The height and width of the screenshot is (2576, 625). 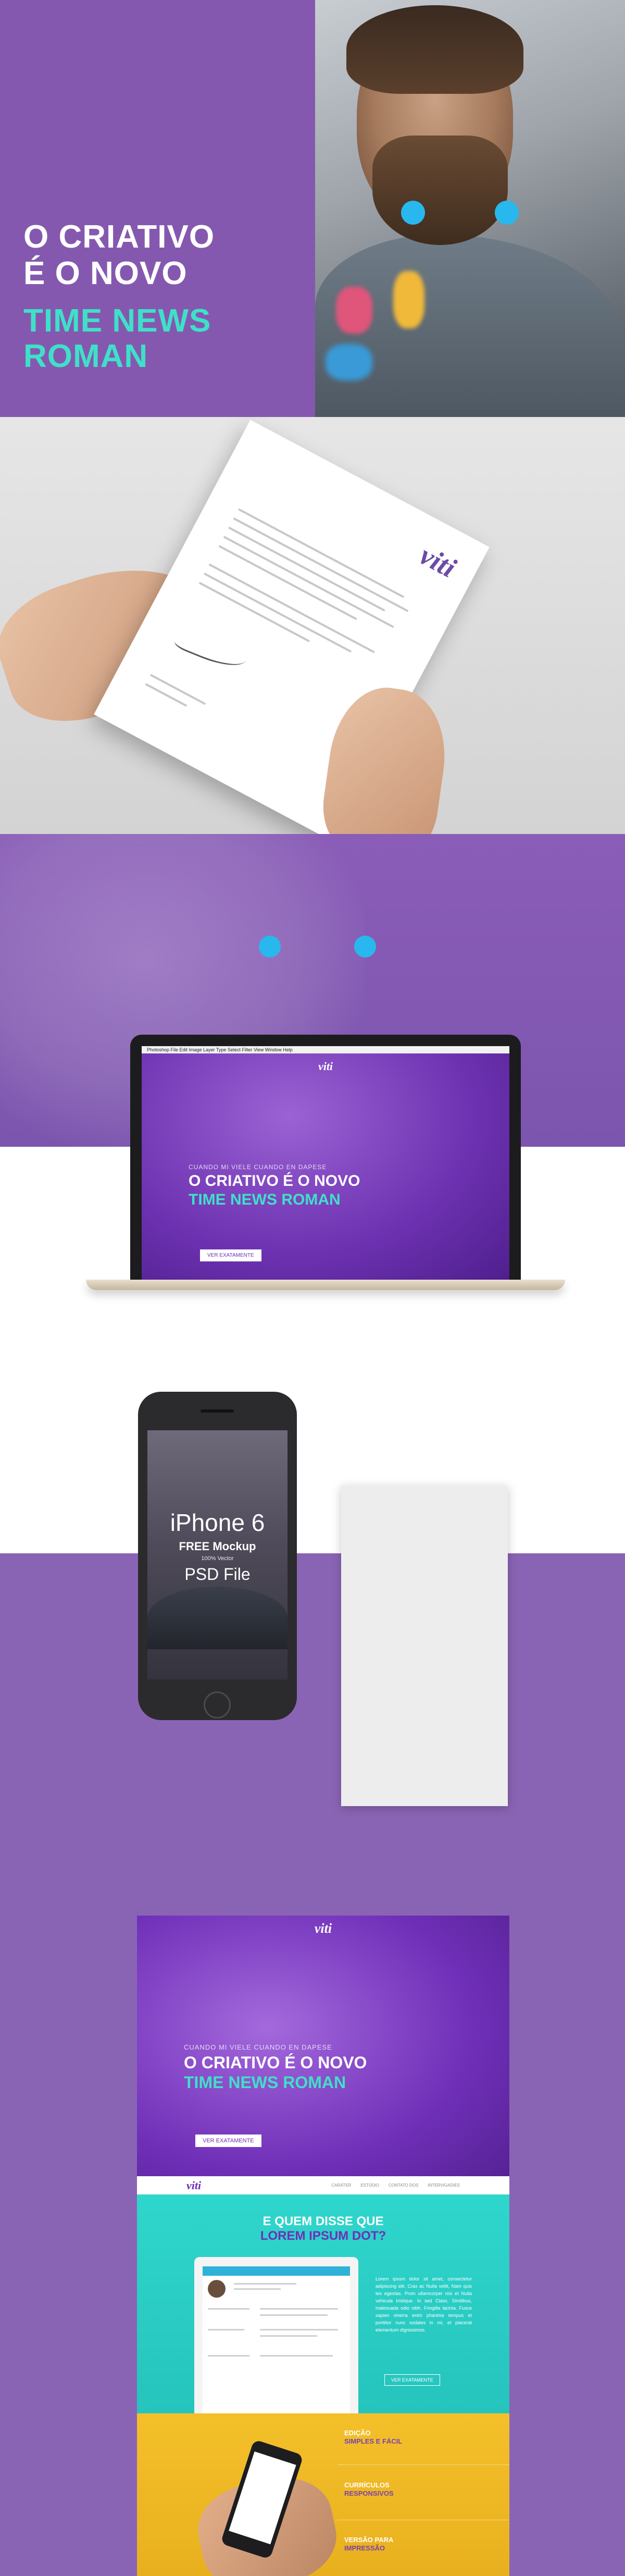 I want to click on avatar, so click(x=217, y=2289).